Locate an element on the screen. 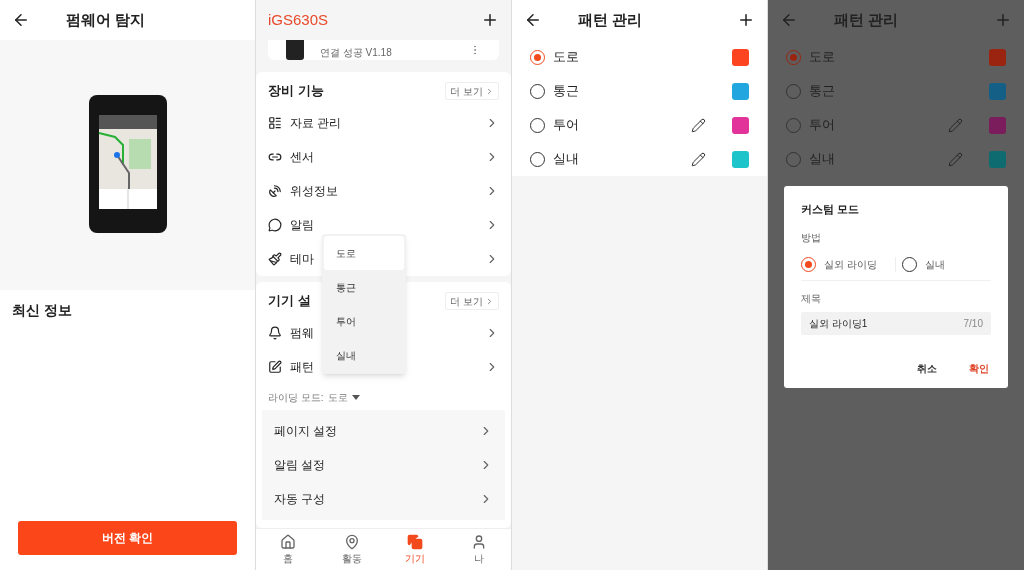  nav-tab: 기기 is located at coordinates (415, 549).